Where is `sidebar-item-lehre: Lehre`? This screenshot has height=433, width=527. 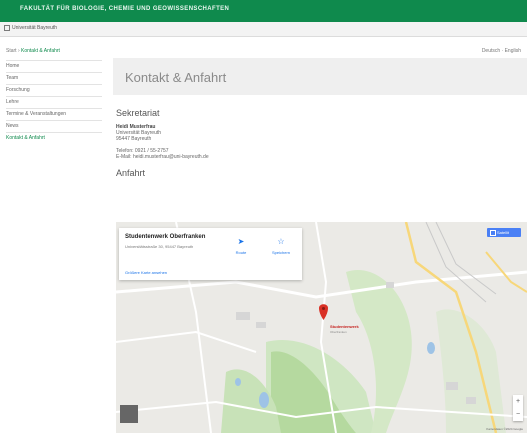 sidebar-item-lehre: Lehre is located at coordinates (54, 102).